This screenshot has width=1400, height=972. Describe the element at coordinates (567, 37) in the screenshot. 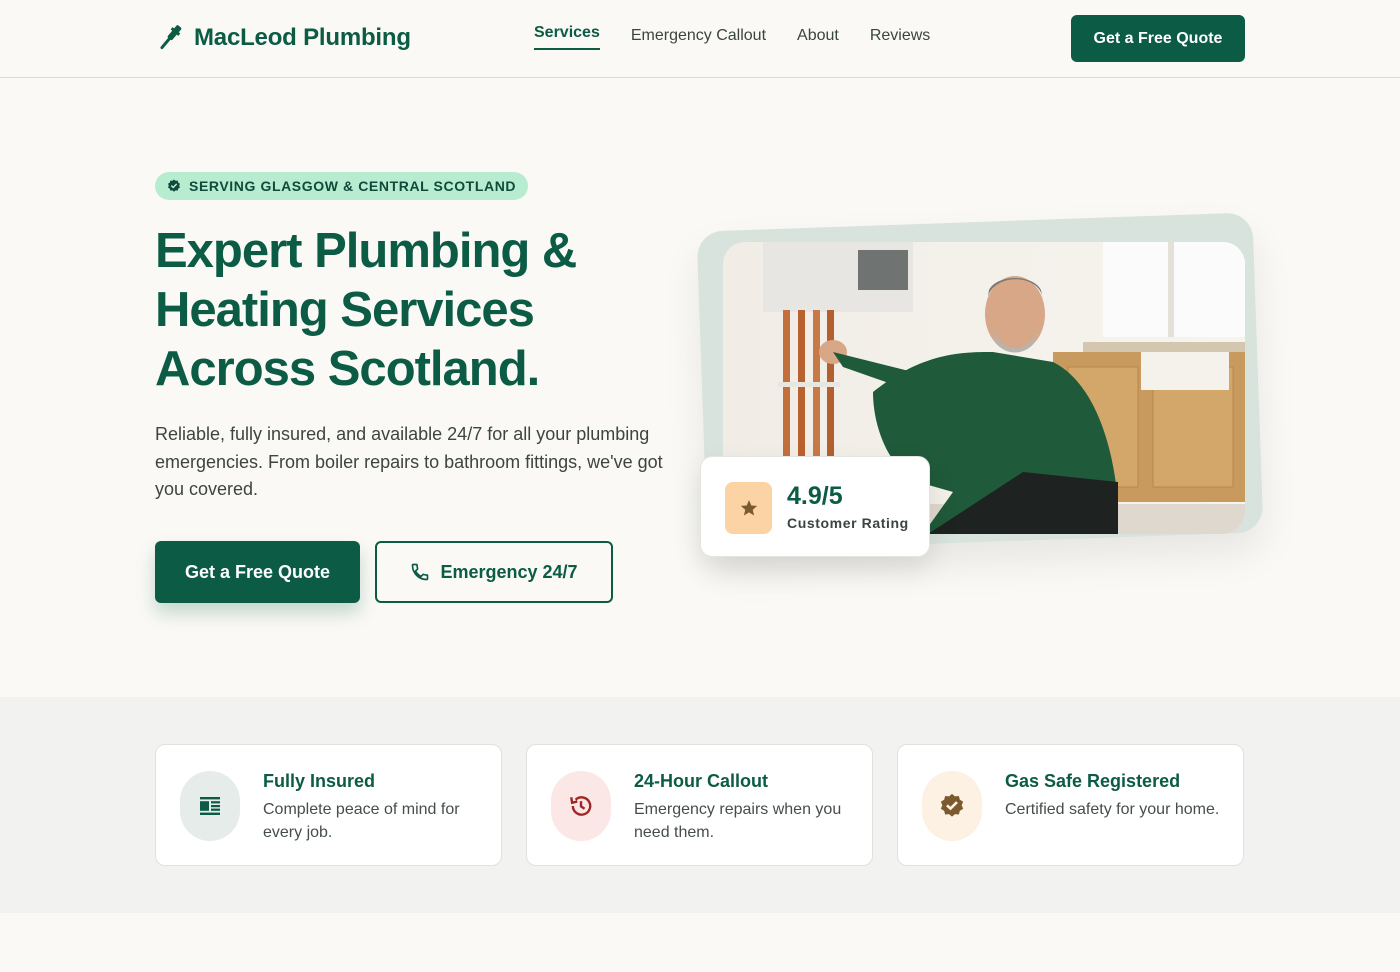

I see `nav-services: Services` at that location.